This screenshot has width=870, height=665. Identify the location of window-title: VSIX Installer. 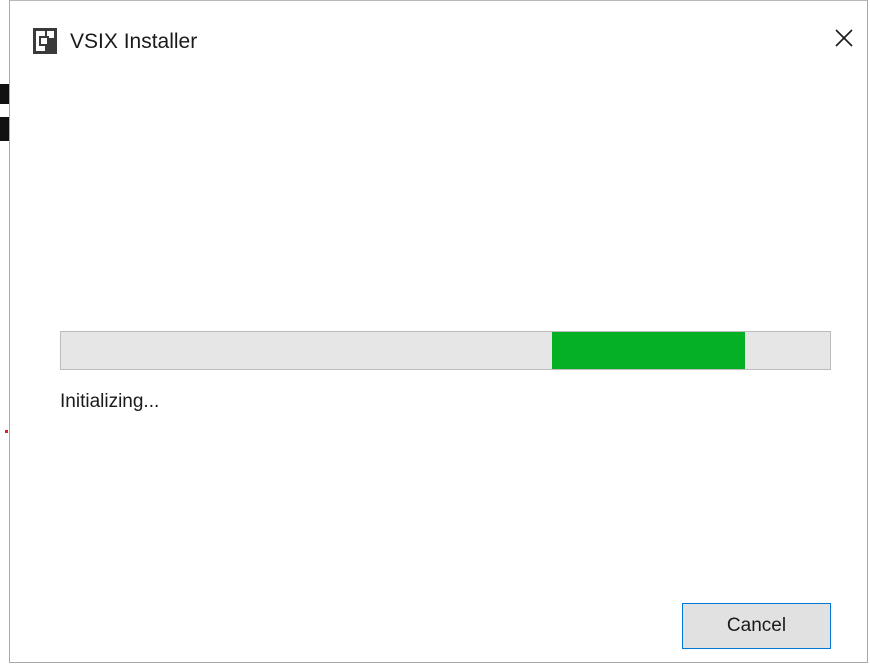
(134, 41).